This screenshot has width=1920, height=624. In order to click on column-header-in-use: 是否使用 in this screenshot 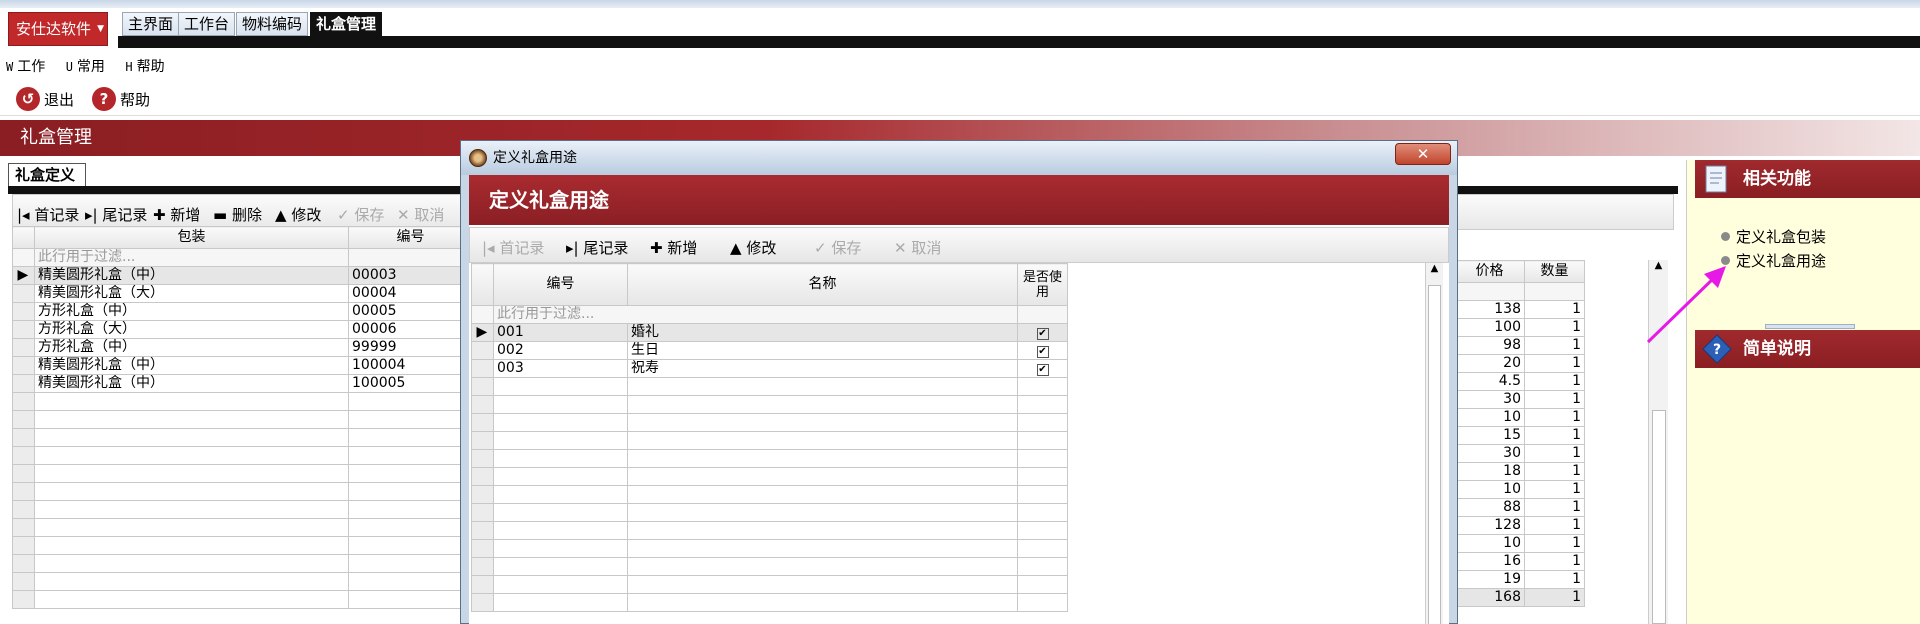, I will do `click(1042, 284)`.